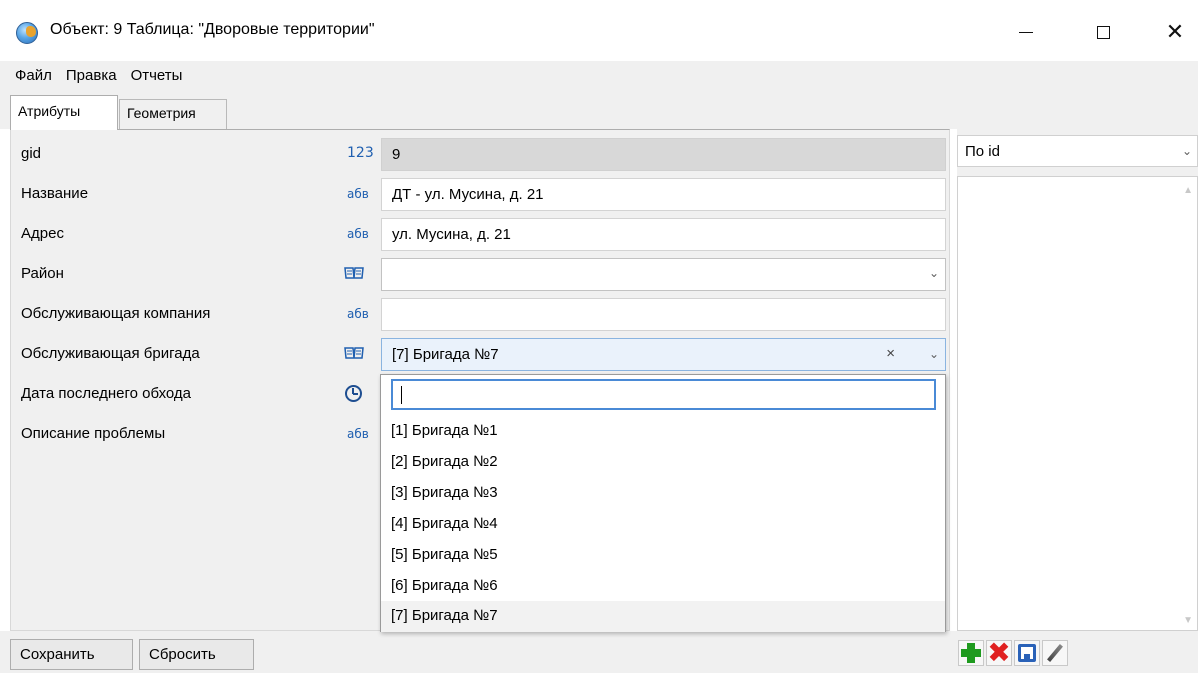 This screenshot has width=1198, height=673. I want to click on gid-field: 9, so click(663, 154).